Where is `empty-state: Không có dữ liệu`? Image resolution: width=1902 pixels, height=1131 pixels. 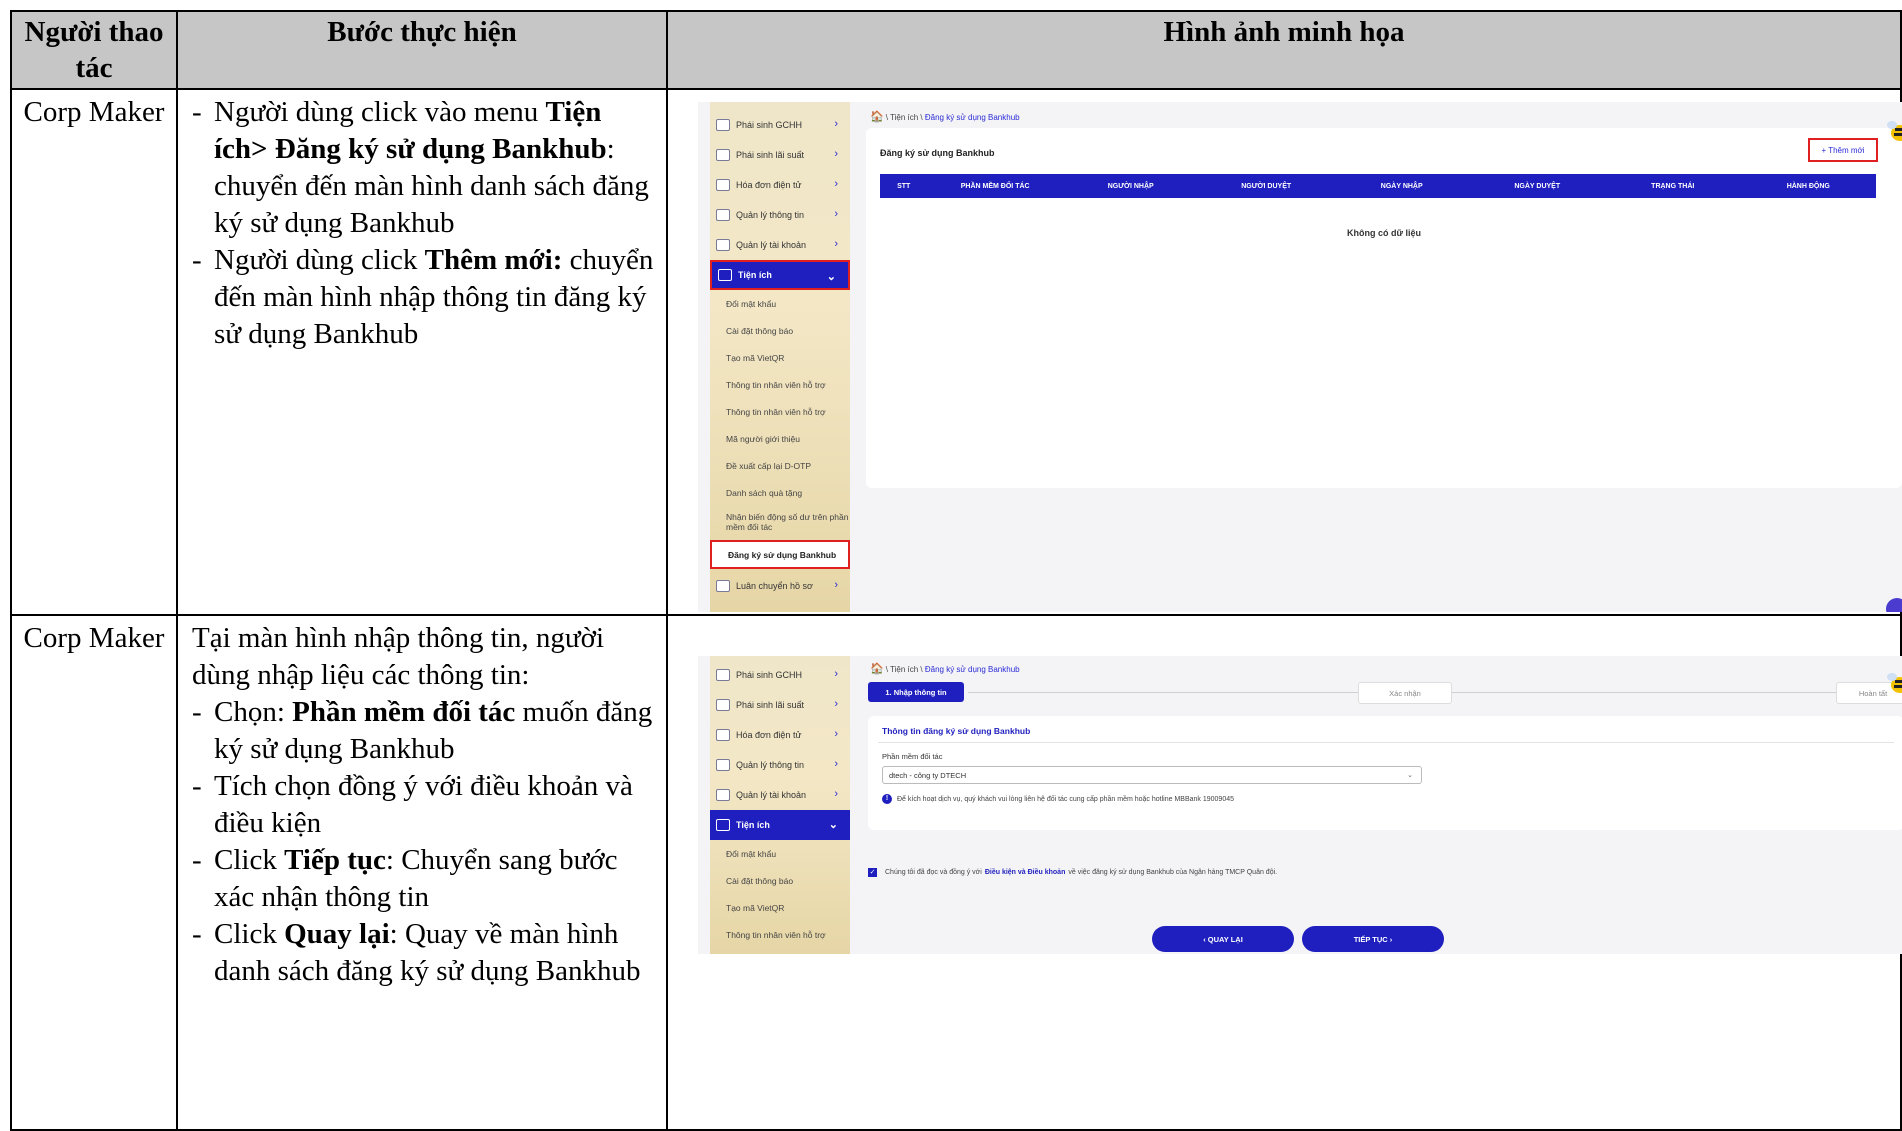
empty-state: Không có dữ liệu is located at coordinates (1383, 233).